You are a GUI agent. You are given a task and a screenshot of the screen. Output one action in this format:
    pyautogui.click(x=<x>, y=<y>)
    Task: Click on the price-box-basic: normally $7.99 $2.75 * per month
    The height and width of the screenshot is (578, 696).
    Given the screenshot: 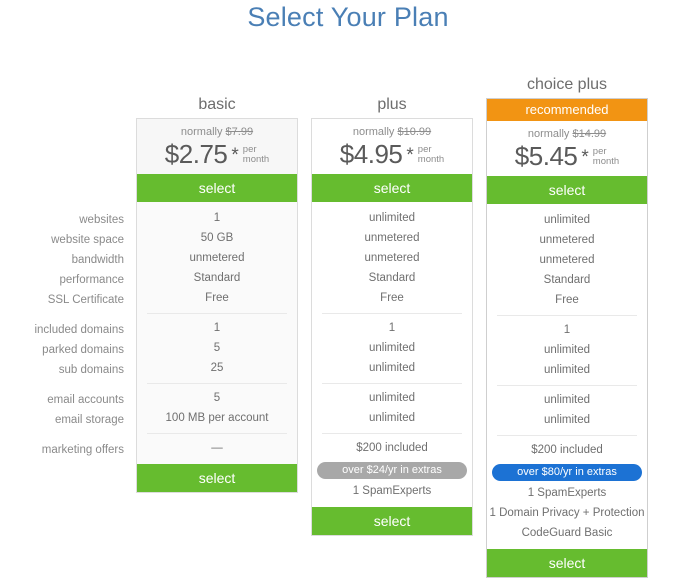 What is the action you would take?
    pyautogui.click(x=217, y=146)
    